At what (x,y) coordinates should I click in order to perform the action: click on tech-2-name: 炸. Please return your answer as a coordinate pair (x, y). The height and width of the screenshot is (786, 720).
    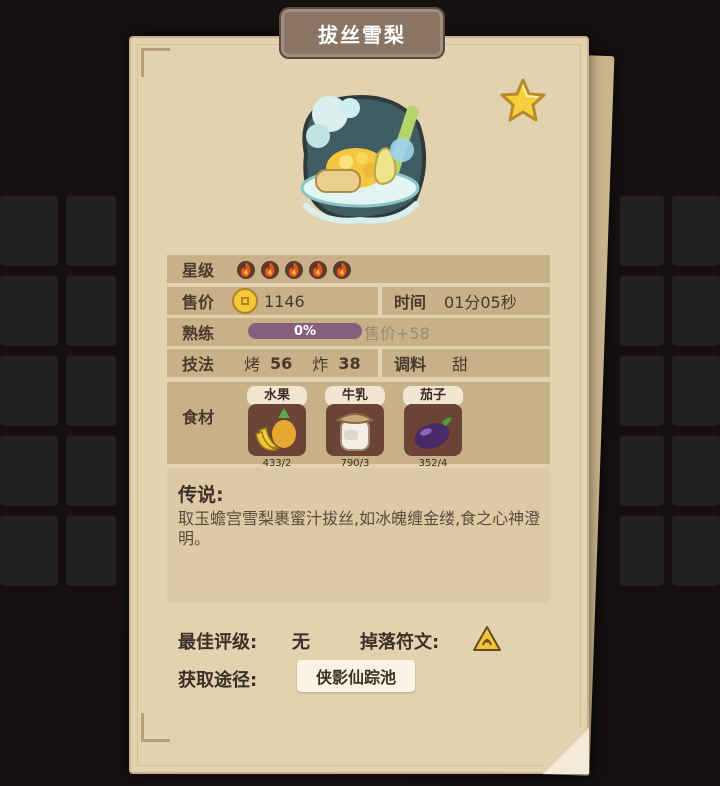
    Looking at the image, I should click on (320, 364).